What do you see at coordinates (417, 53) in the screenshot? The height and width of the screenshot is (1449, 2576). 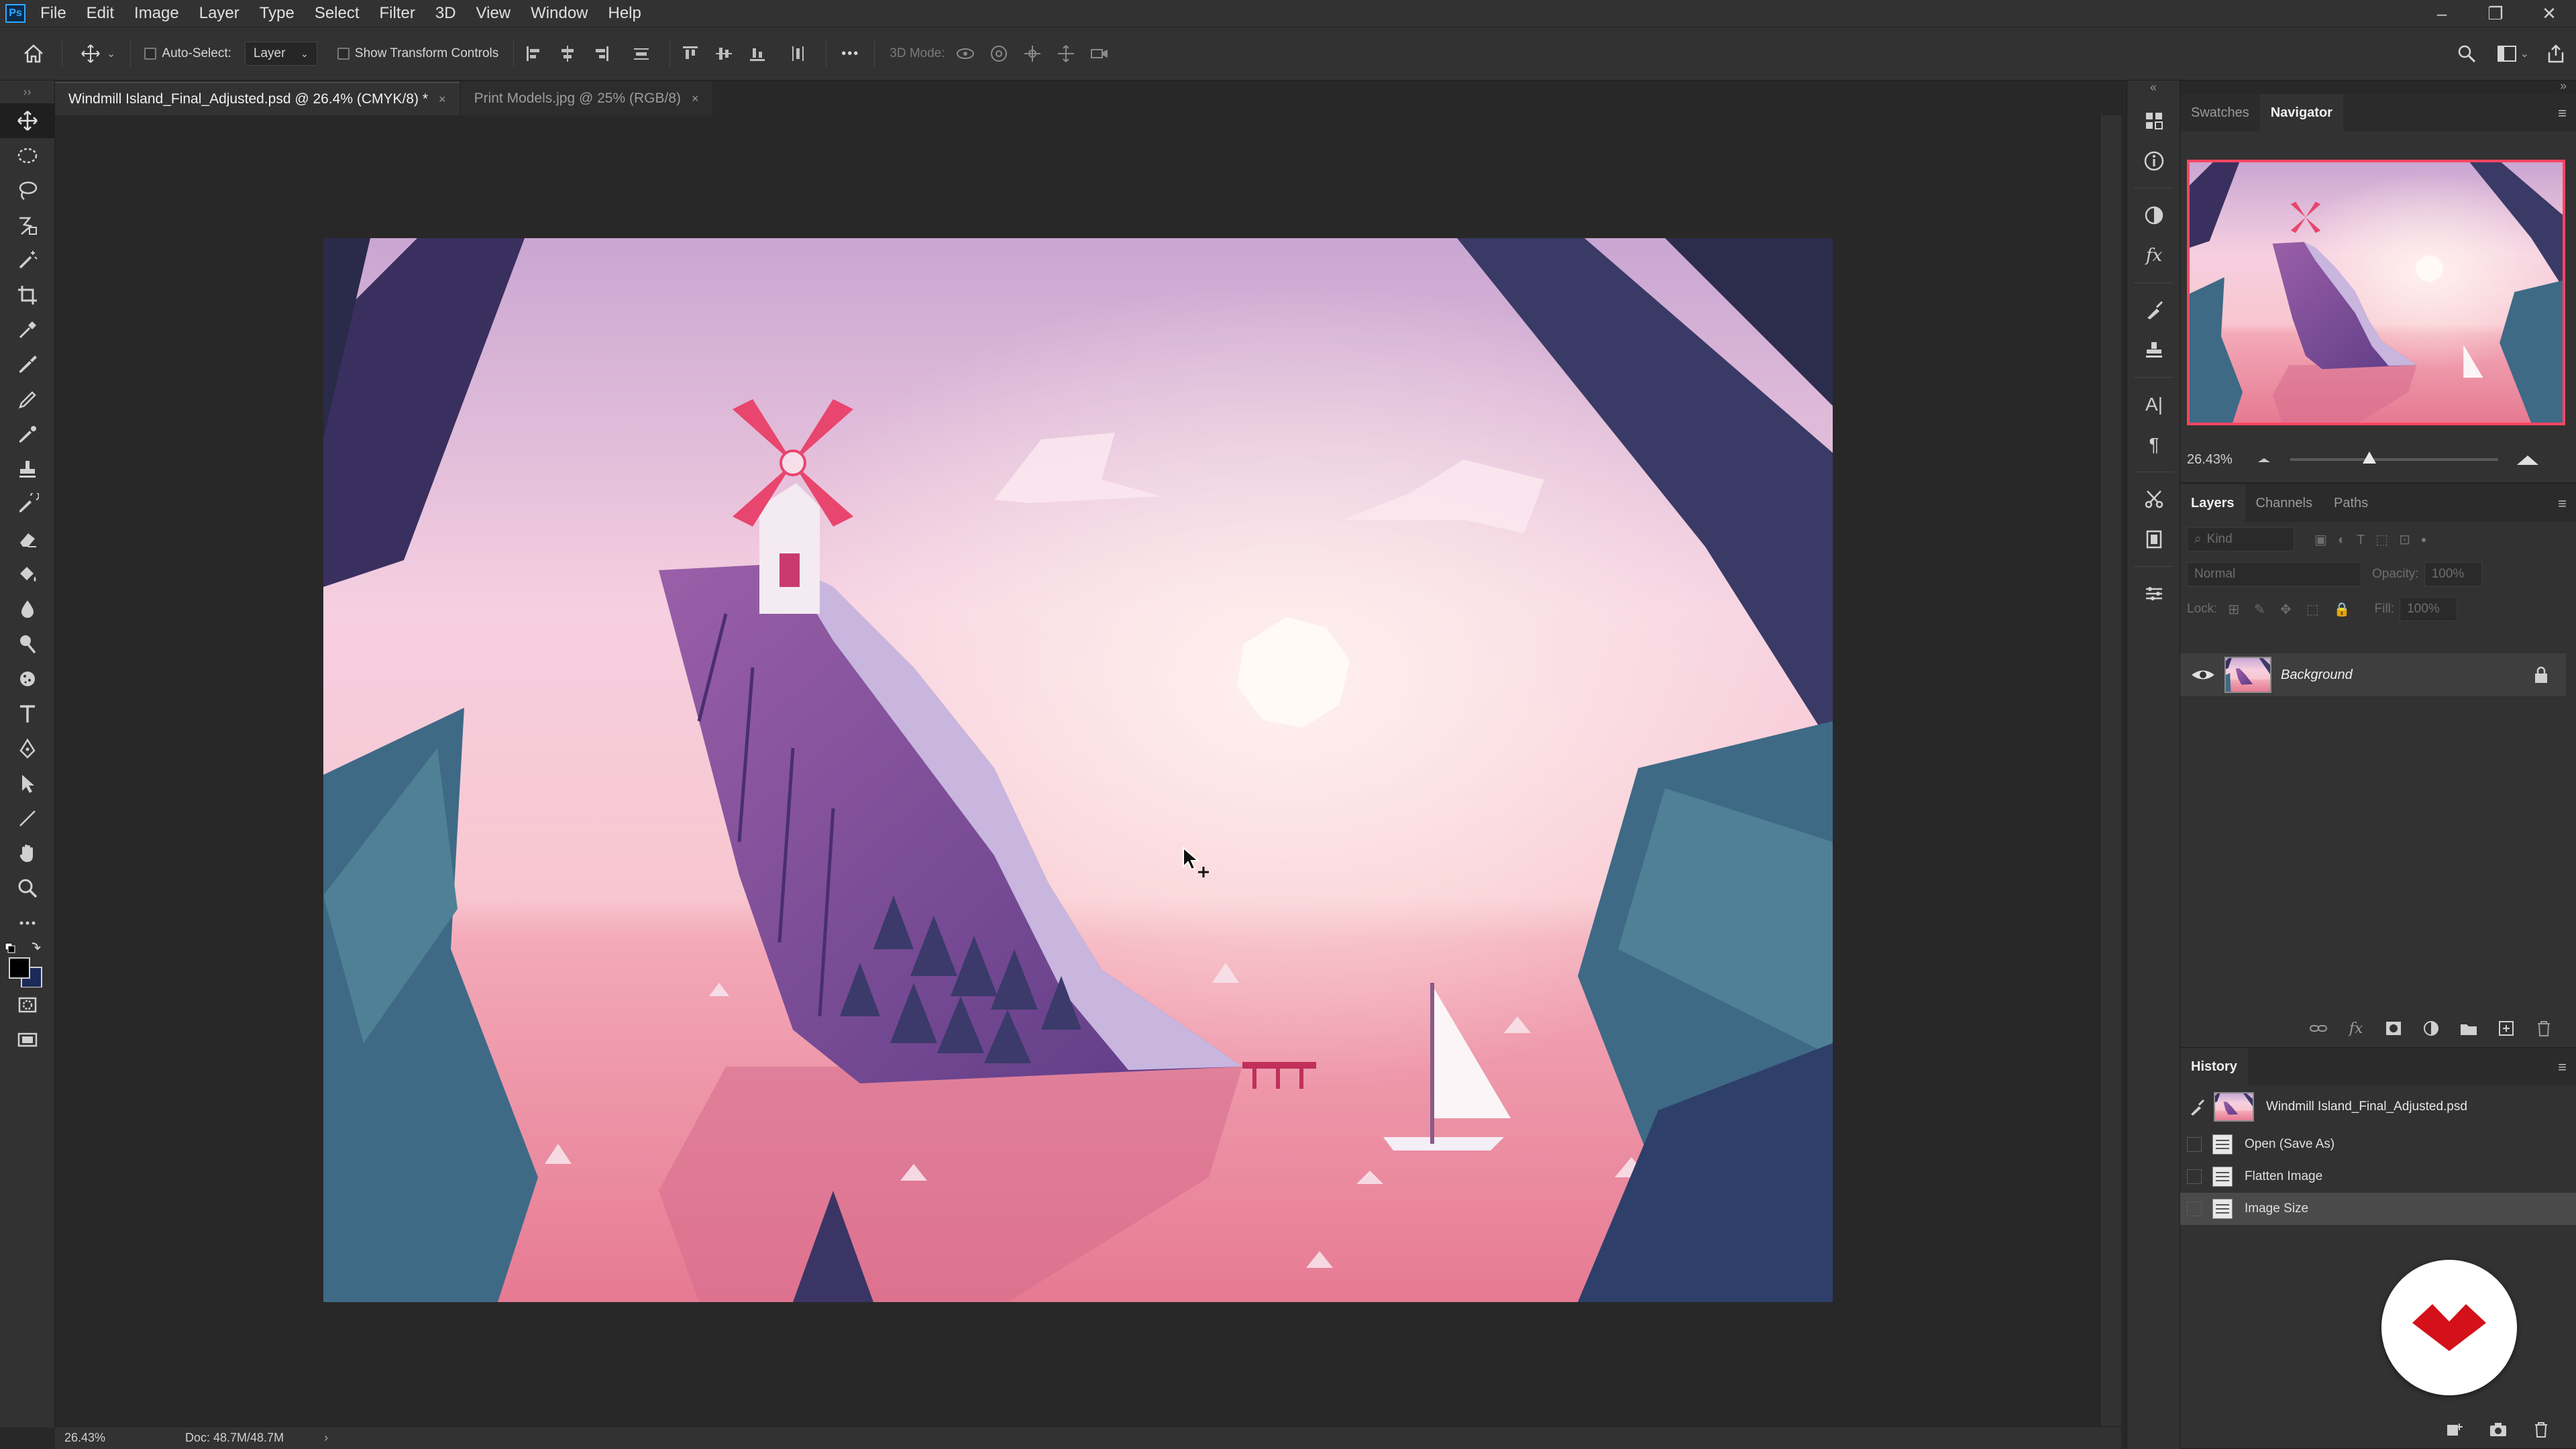 I see `show-transform-controls-checkbox: Show Transform Controls` at bounding box center [417, 53].